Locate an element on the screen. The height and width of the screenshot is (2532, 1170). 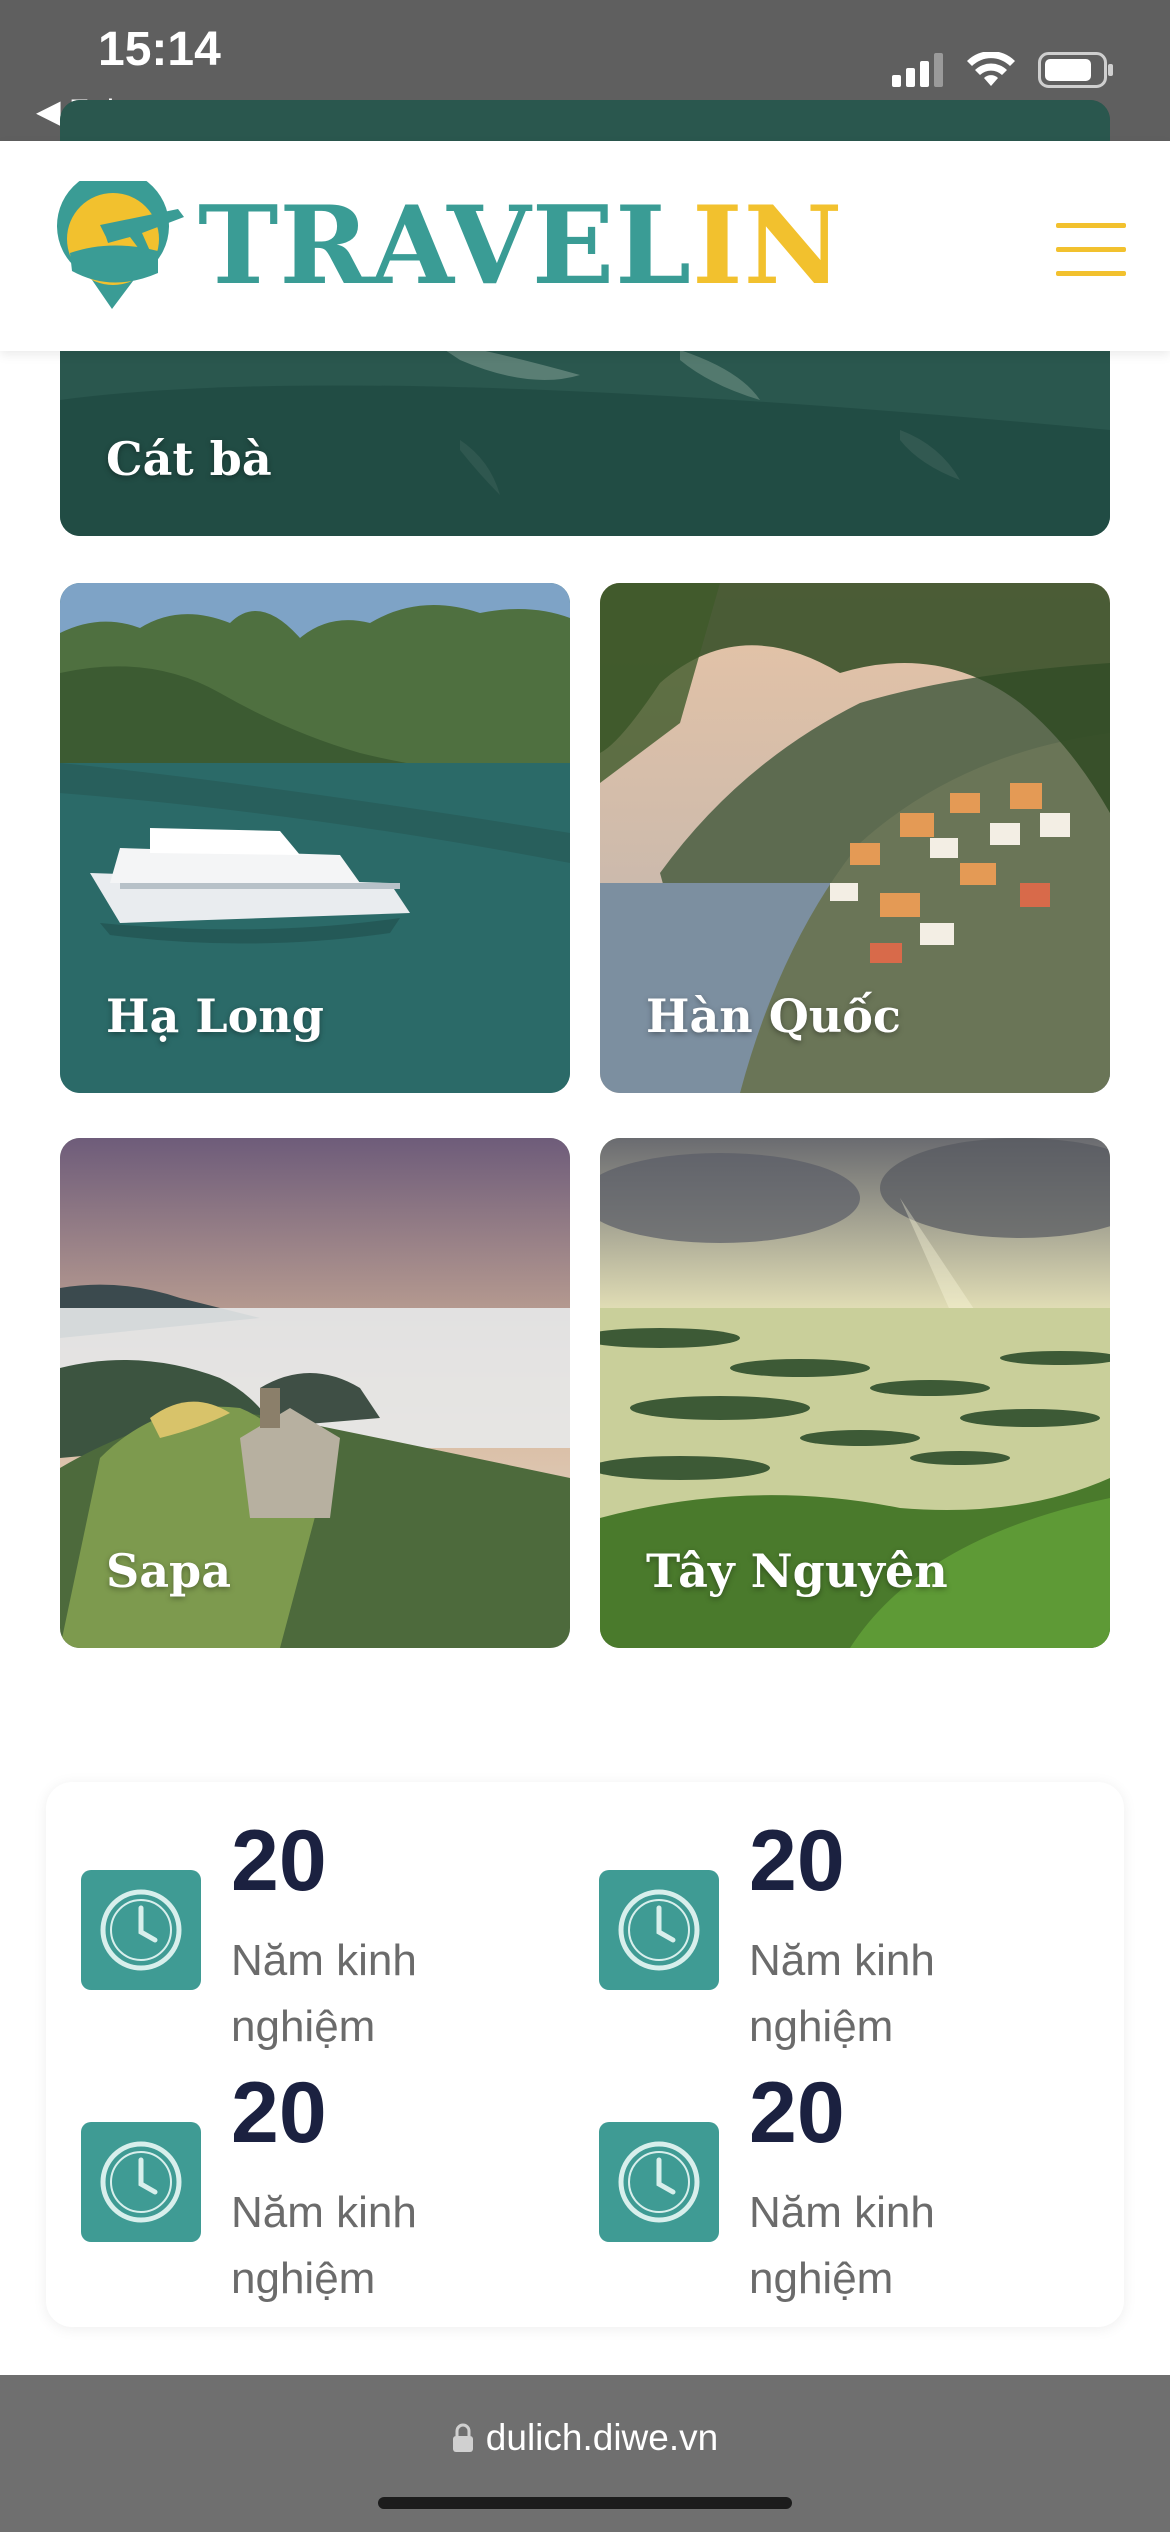
logo-globe-plane-icon is located at coordinates (120, 245).